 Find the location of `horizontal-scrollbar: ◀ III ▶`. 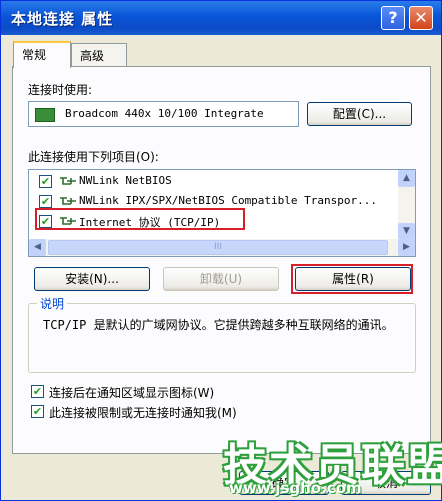

horizontal-scrollbar: ◀ III ▶ is located at coordinates (222, 247).